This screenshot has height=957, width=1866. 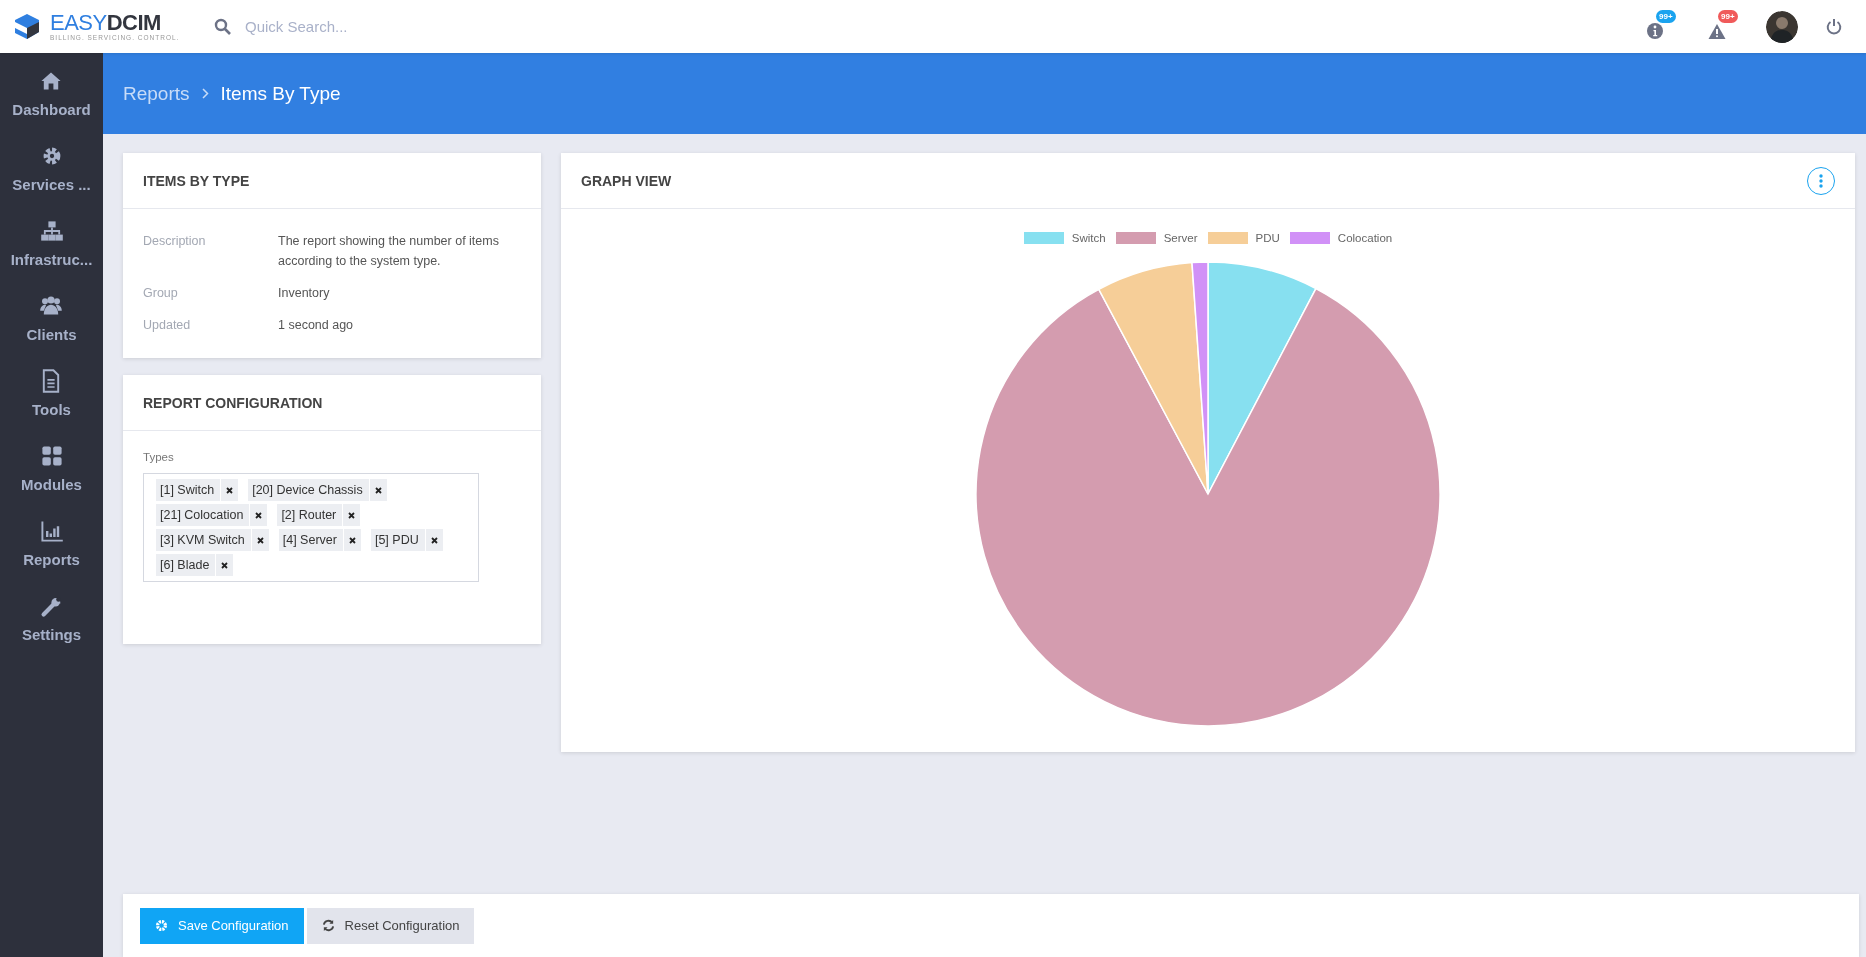 I want to click on field-value: Inventory, so click(x=304, y=293).